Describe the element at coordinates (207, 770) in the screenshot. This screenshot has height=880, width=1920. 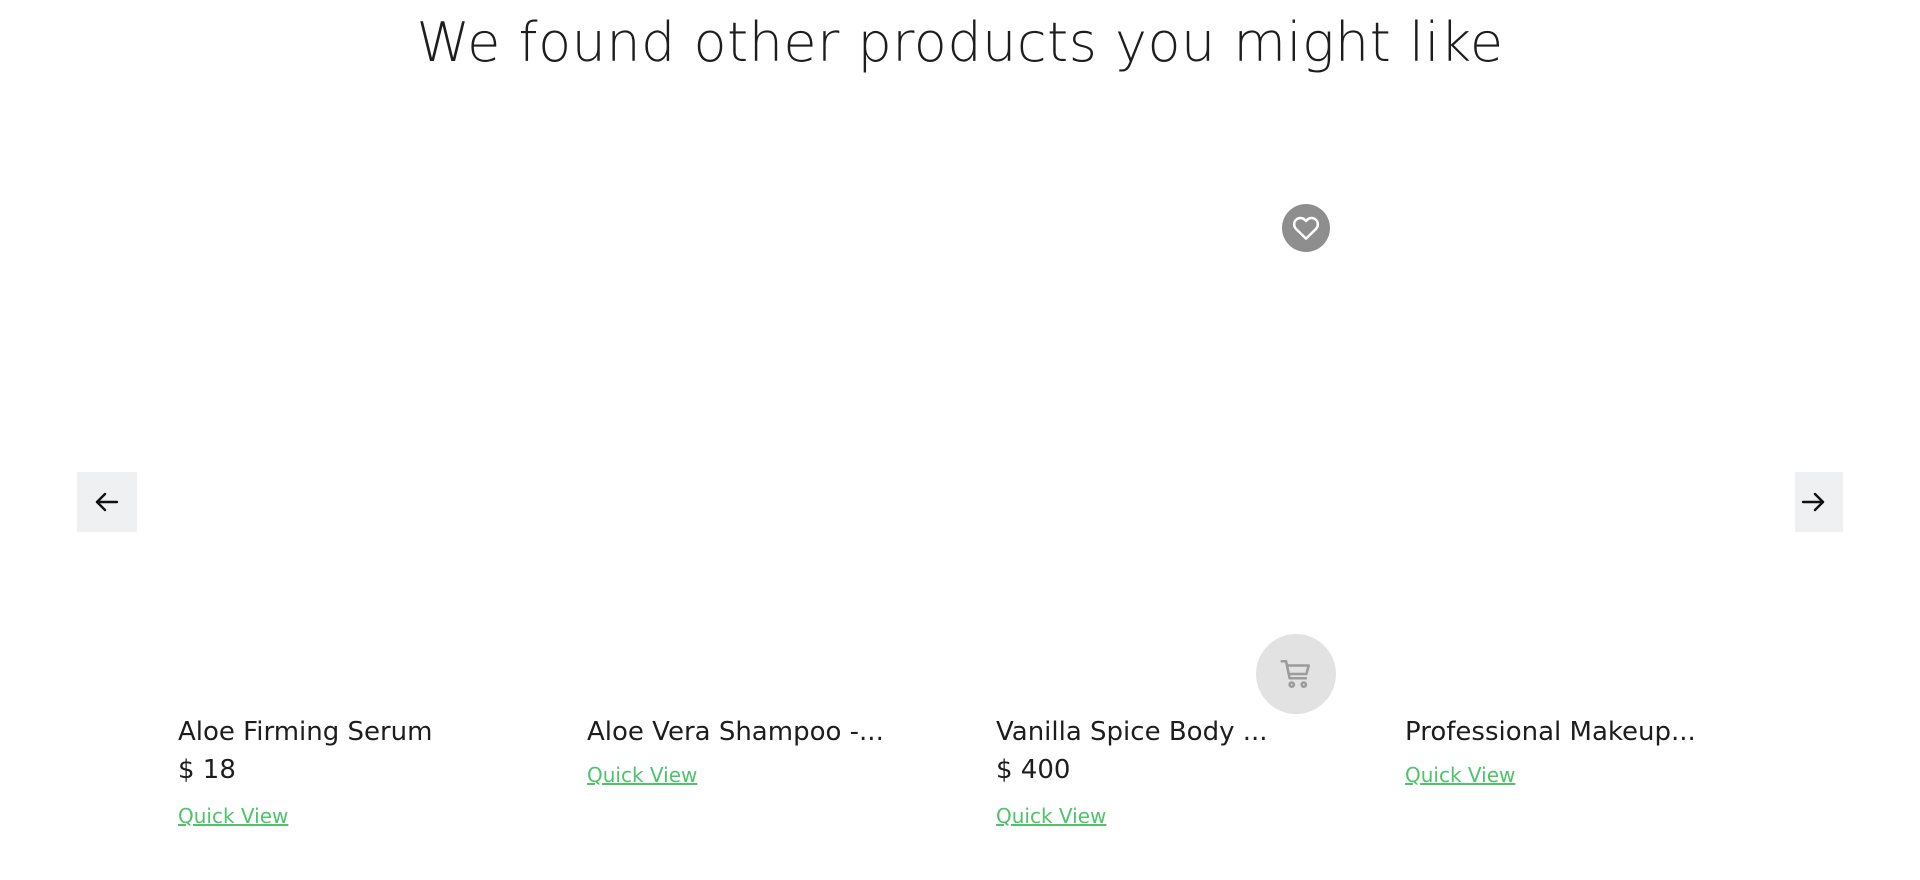
I see `product-price: $ 18` at that location.